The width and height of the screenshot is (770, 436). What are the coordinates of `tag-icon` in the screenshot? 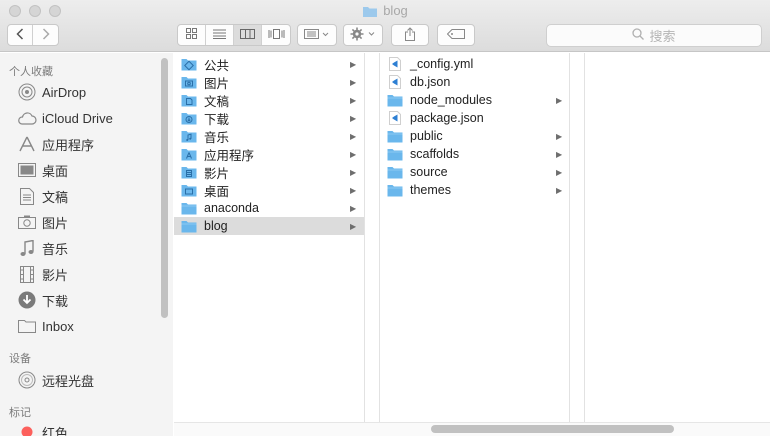 It's located at (455, 35).